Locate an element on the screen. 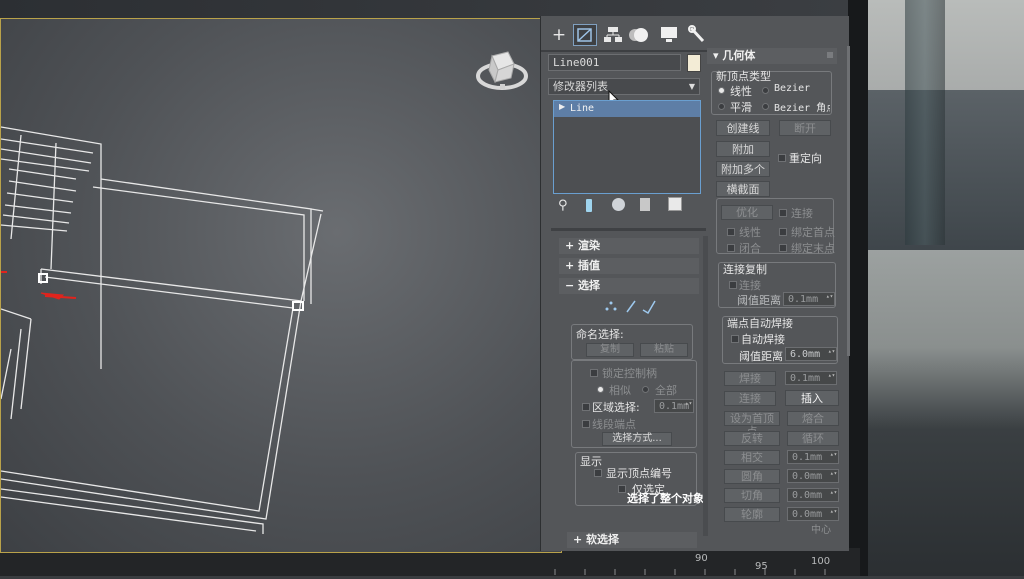  connect-checkbox is located at coordinates (783, 213).